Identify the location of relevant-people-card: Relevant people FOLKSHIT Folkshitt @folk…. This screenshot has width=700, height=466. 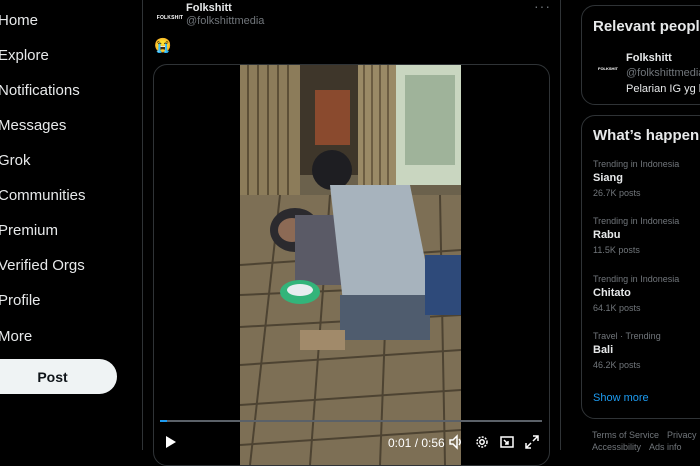
(640, 55).